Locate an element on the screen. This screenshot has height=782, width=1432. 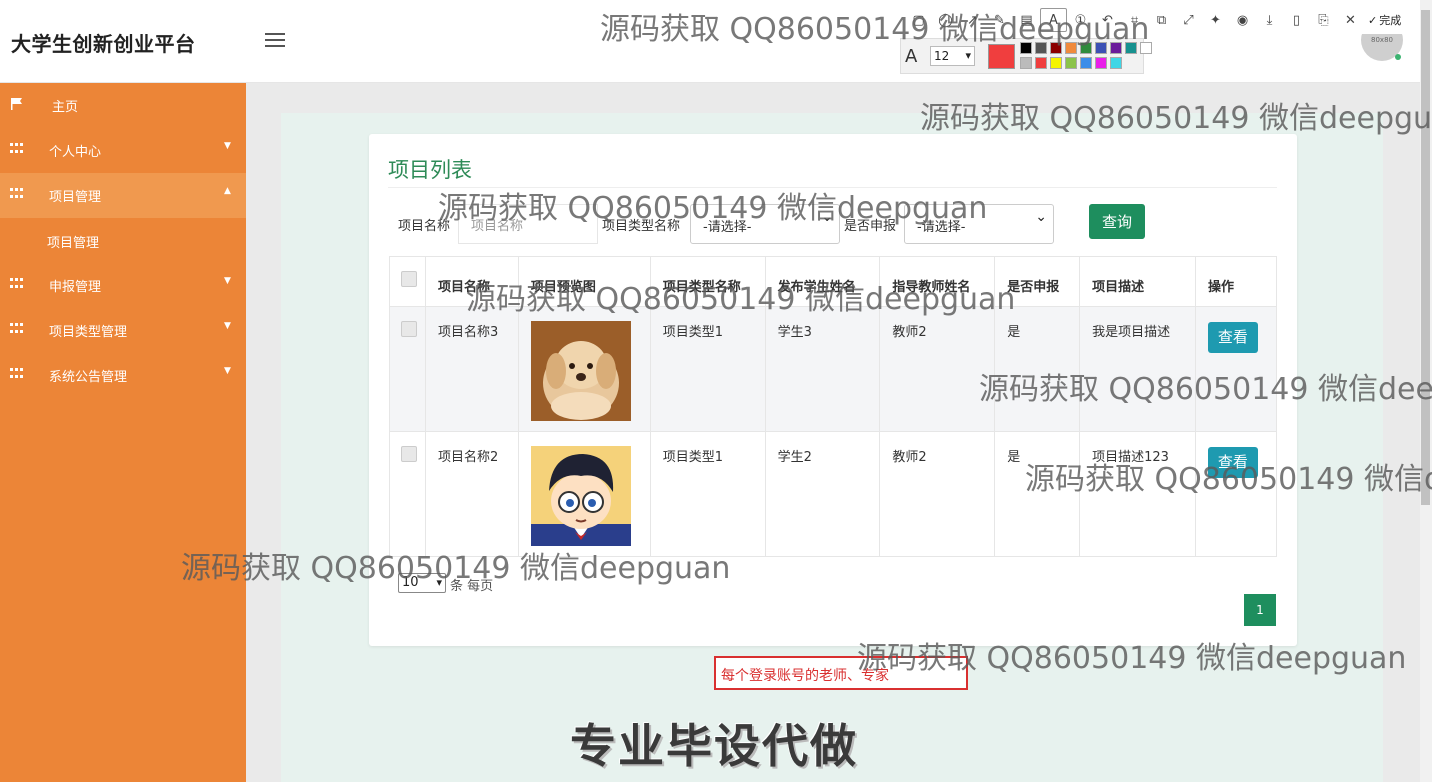
close-icon: ✕ is located at coordinates (1350, 20).